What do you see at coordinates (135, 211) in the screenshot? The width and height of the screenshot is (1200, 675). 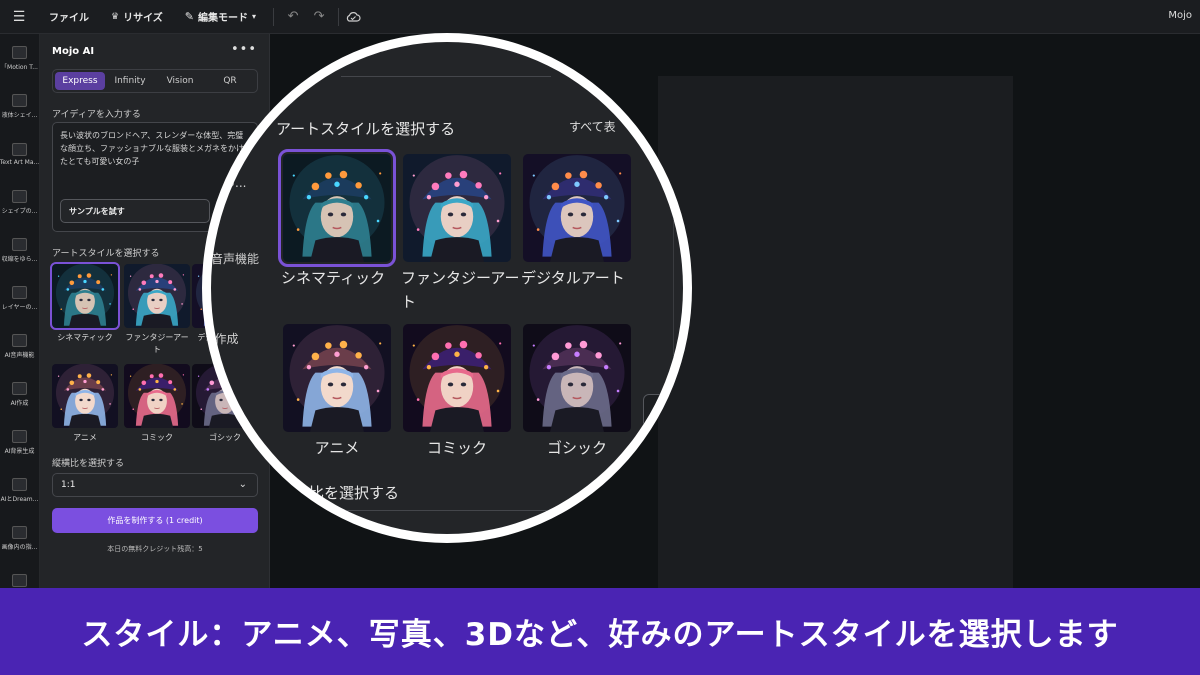 I see `try-sample-button: サンプルを試す` at bounding box center [135, 211].